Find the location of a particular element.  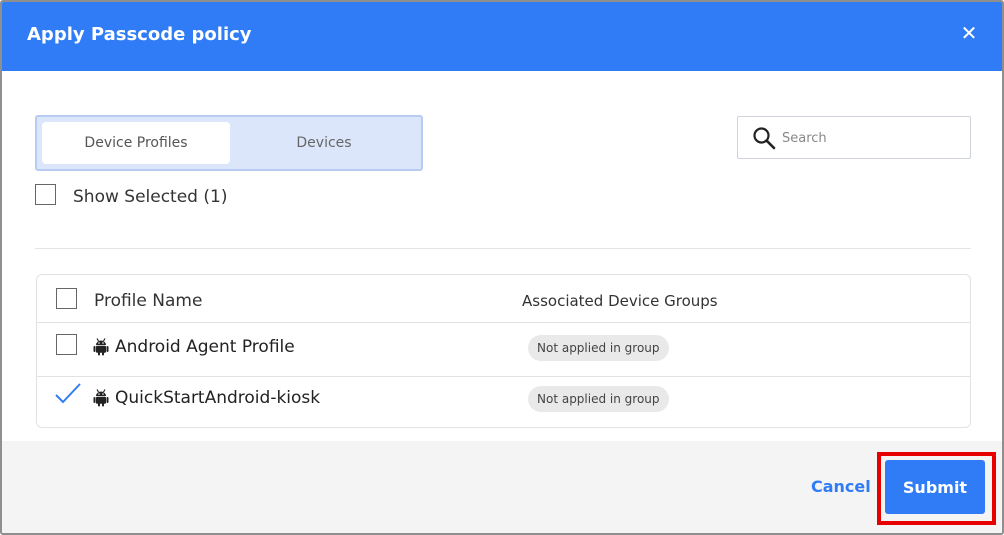

checkmark-icon is located at coordinates (68, 393).